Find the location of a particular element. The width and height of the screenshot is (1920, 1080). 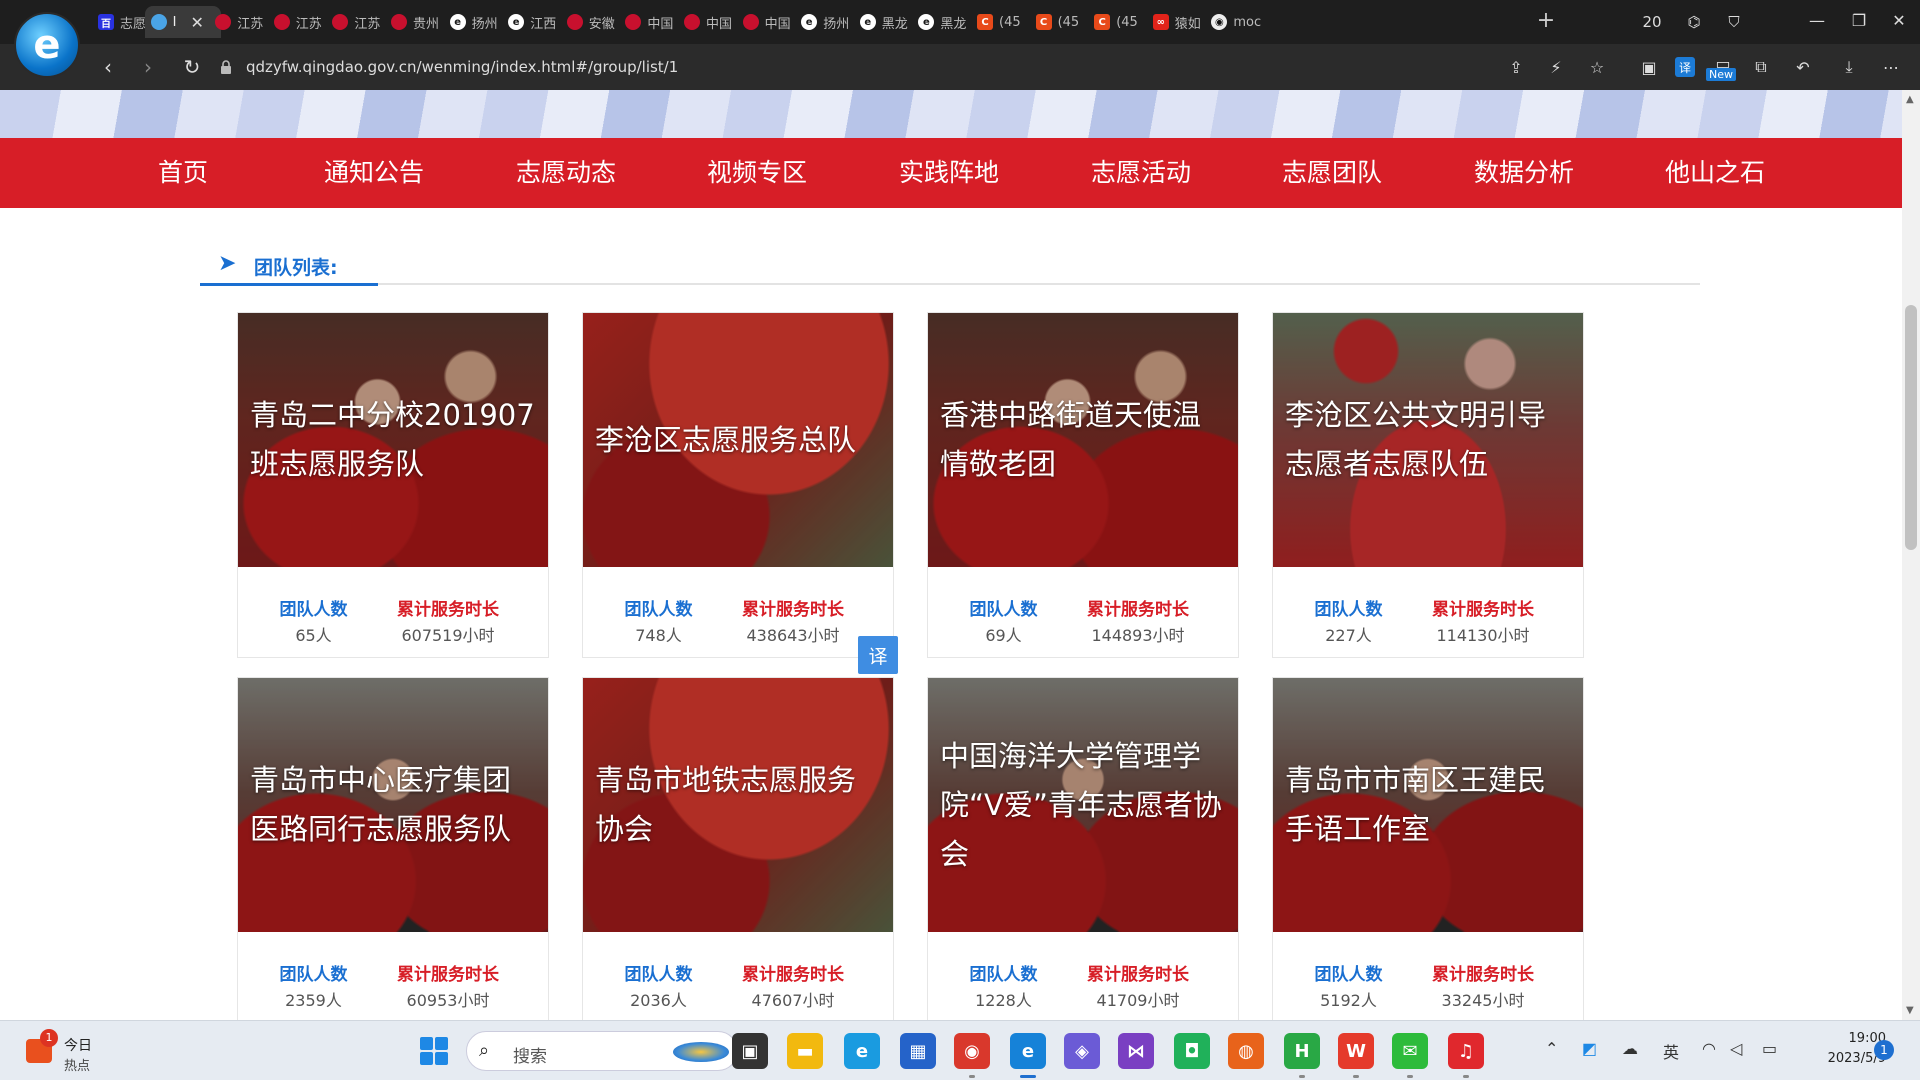

close-window-button: ✕ is located at coordinates (1898, 20).